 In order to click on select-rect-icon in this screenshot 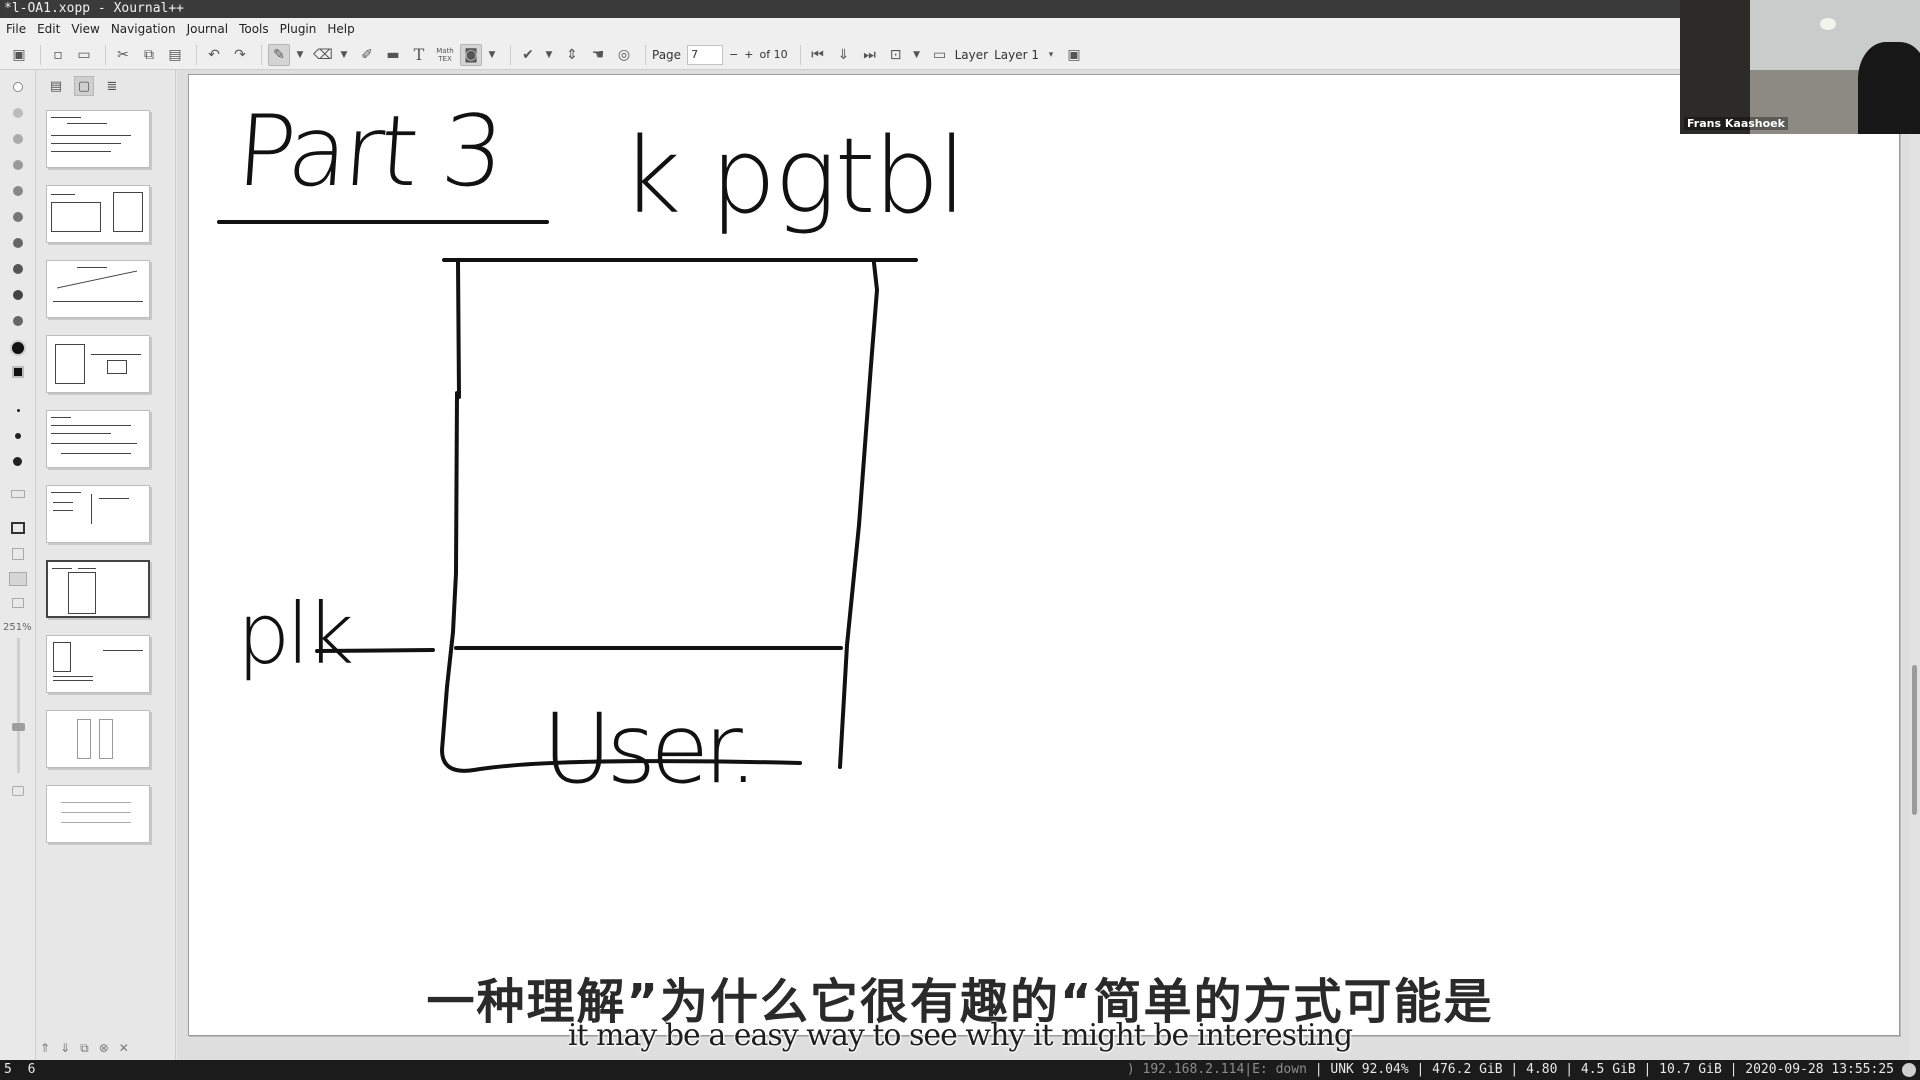, I will do `click(18, 494)`.